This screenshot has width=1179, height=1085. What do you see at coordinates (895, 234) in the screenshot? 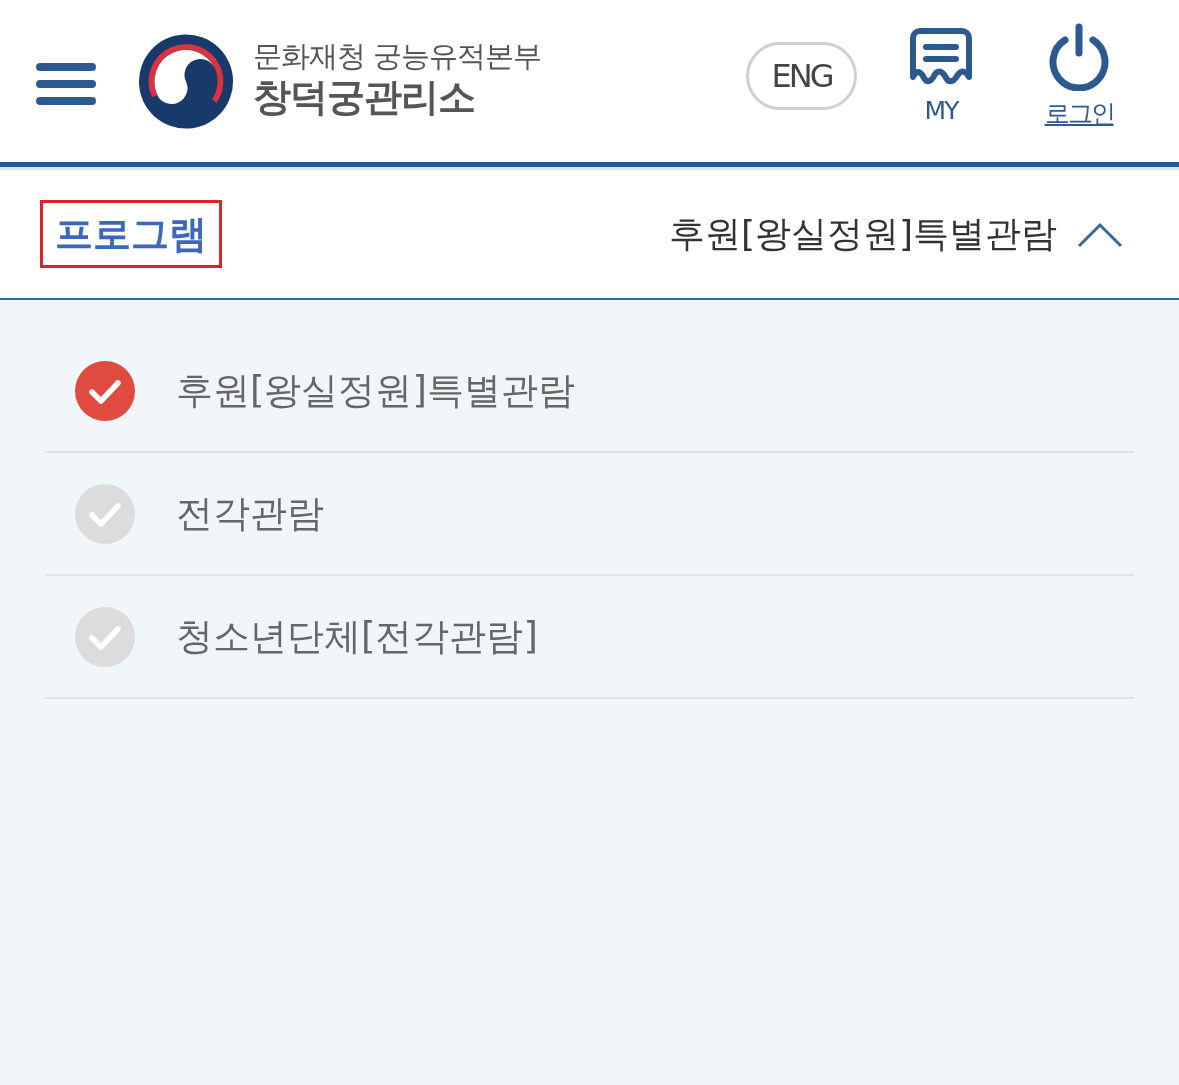
I see `program-dropdown: 후원[왕실정원]특별관람` at bounding box center [895, 234].